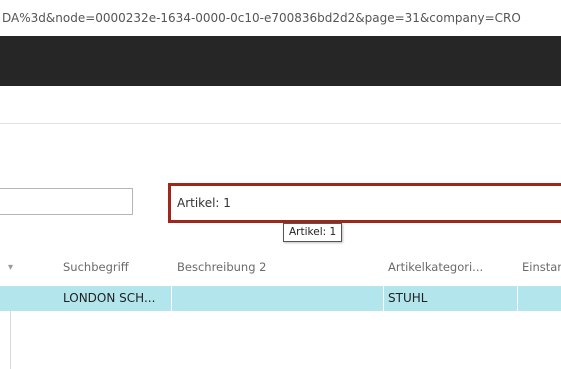  I want to click on tooltip-text: Artikel: 1, so click(313, 232).